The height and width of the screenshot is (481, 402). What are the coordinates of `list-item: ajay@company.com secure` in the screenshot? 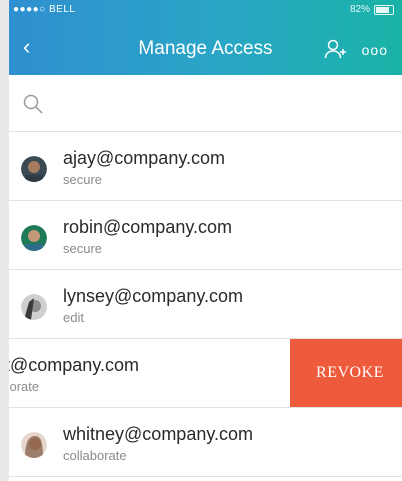 It's located at (205, 166).